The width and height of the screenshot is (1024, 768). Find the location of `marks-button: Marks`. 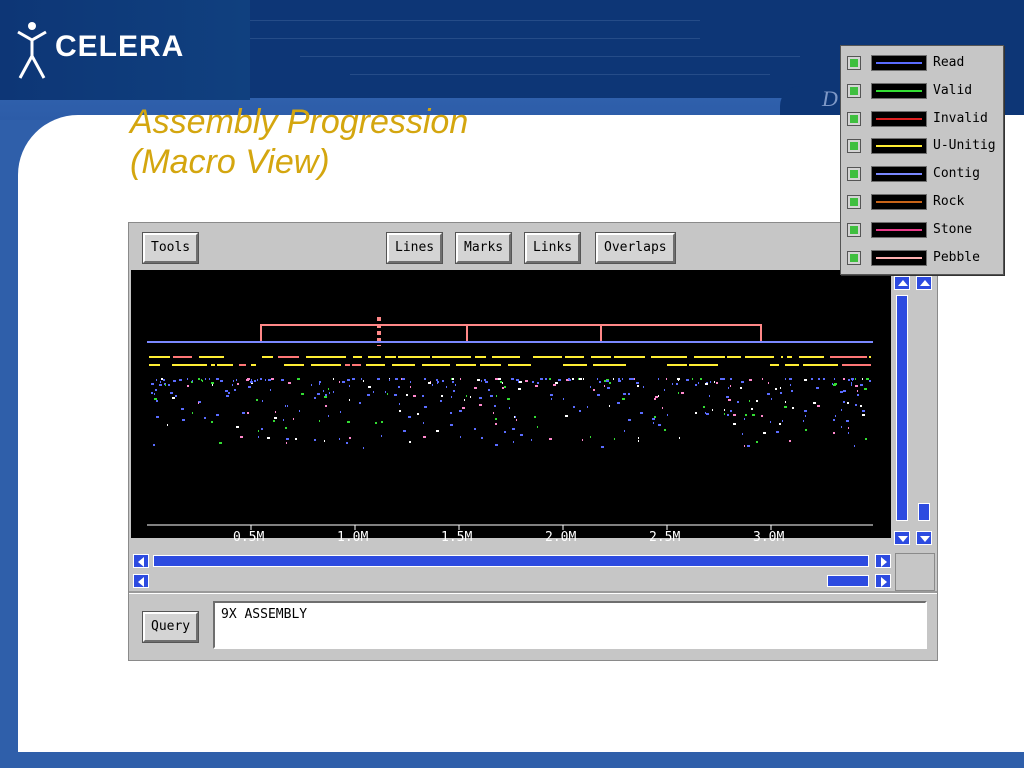

marks-button: Marks is located at coordinates (484, 248).